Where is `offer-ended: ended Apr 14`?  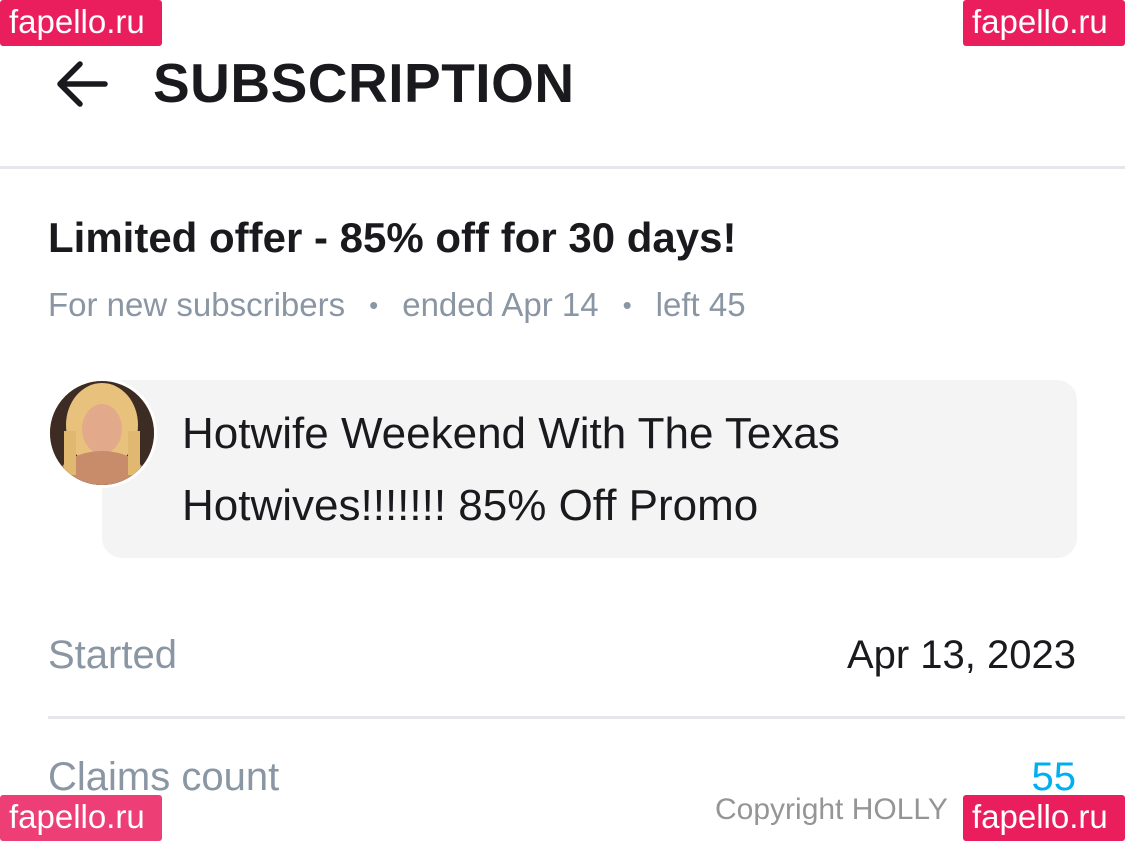 offer-ended: ended Apr 14 is located at coordinates (500, 304).